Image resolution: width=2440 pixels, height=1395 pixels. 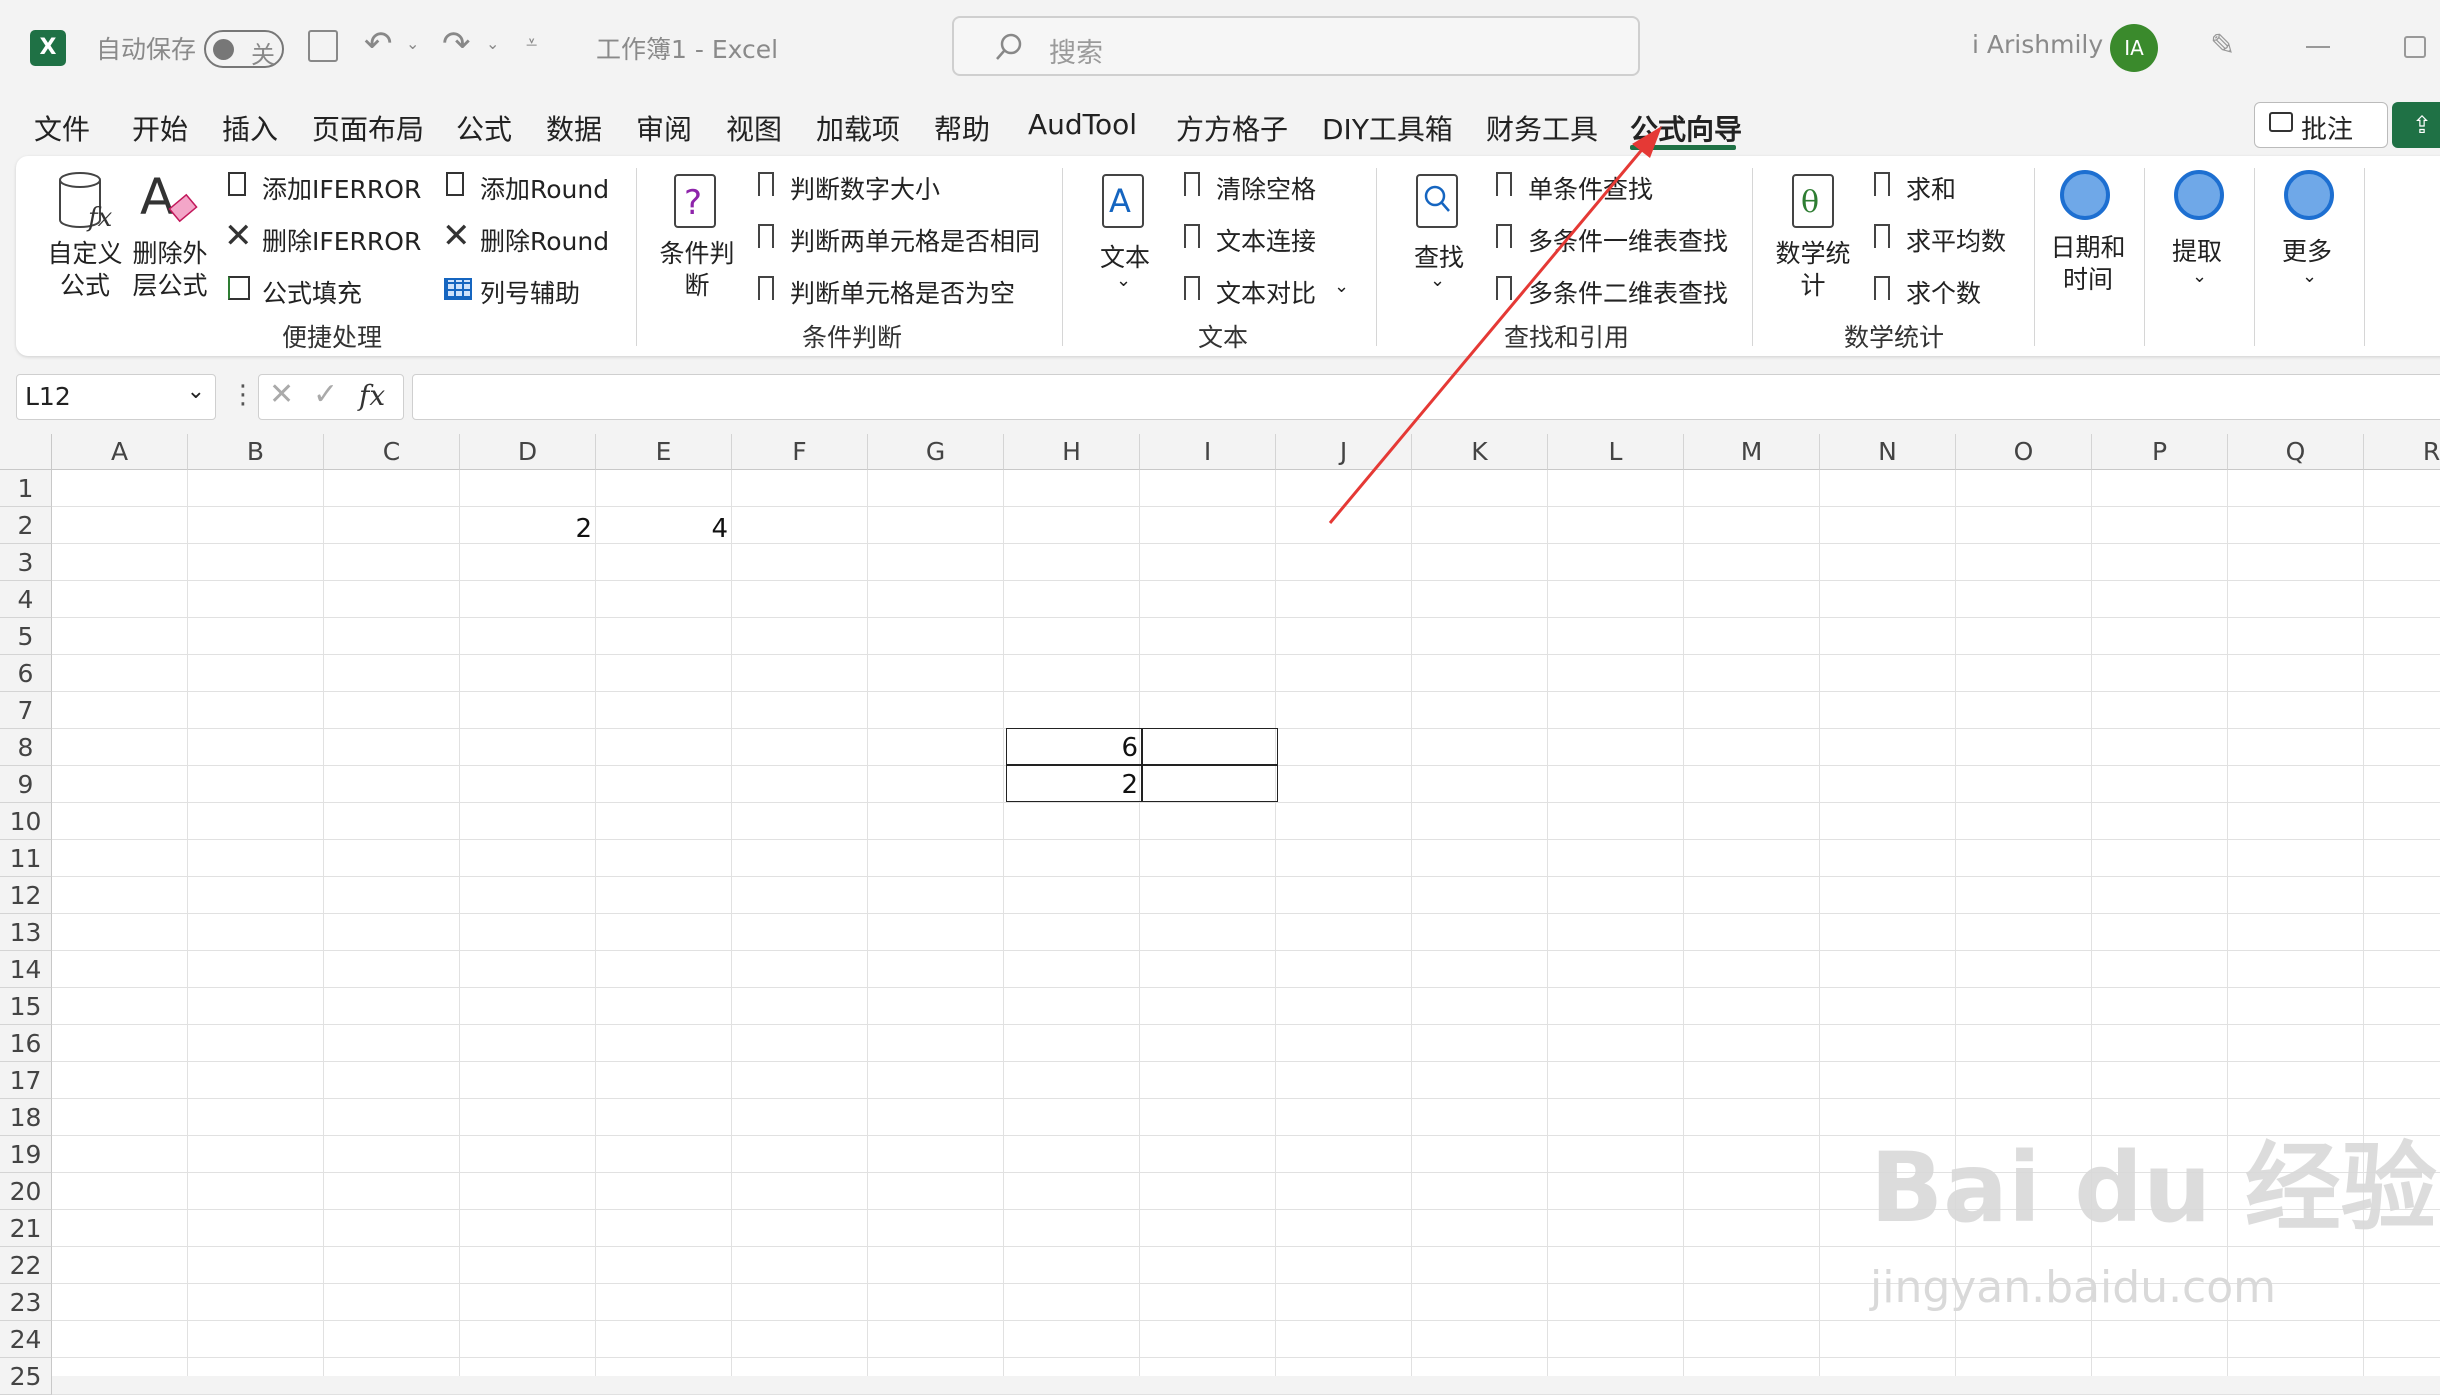 I want to click on custom-formula-button: fx 自定义公式, so click(x=85, y=235).